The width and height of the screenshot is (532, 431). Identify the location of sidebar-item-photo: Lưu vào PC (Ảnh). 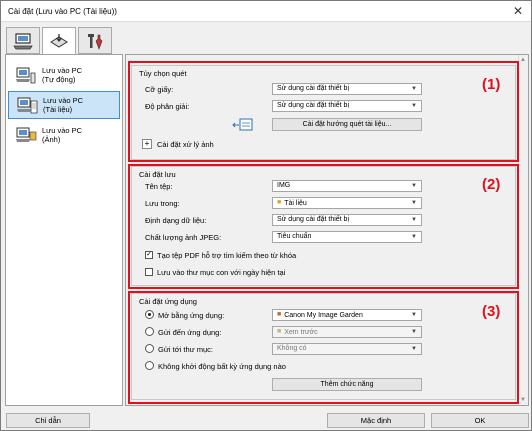
(64, 135).